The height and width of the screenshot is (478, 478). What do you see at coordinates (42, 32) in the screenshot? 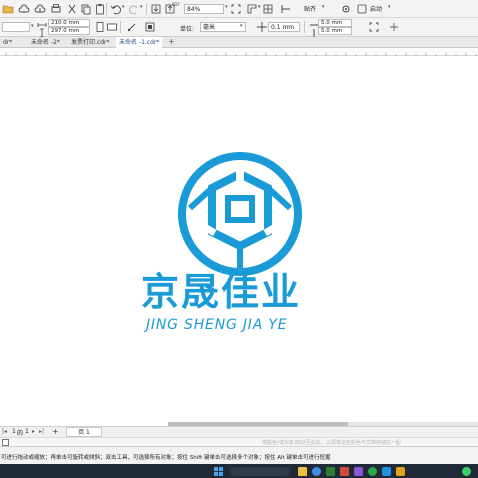
I see `page-height-icon` at bounding box center [42, 32].